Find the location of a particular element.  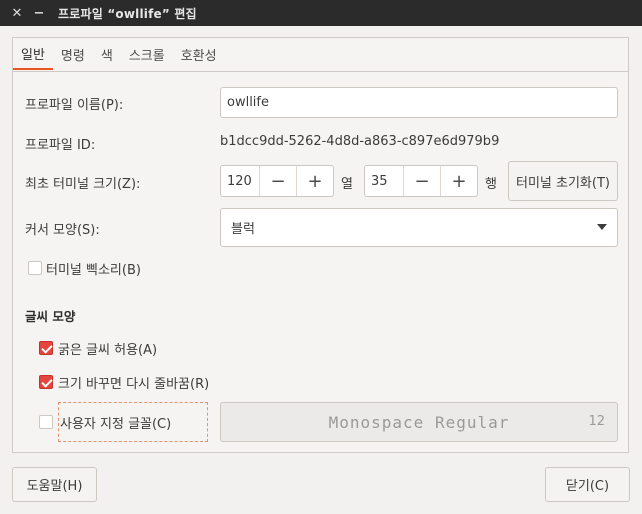

font-name: Monospace Regular is located at coordinates (419, 422).